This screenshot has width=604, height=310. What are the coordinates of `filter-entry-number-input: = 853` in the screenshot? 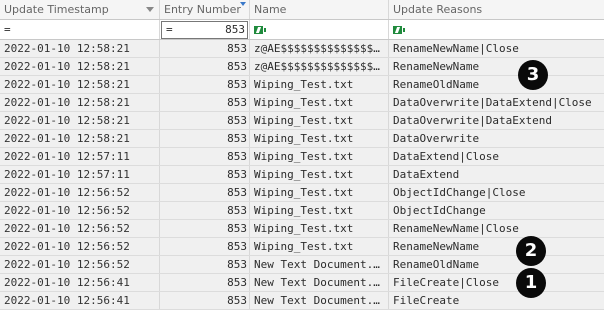 It's located at (204, 30).